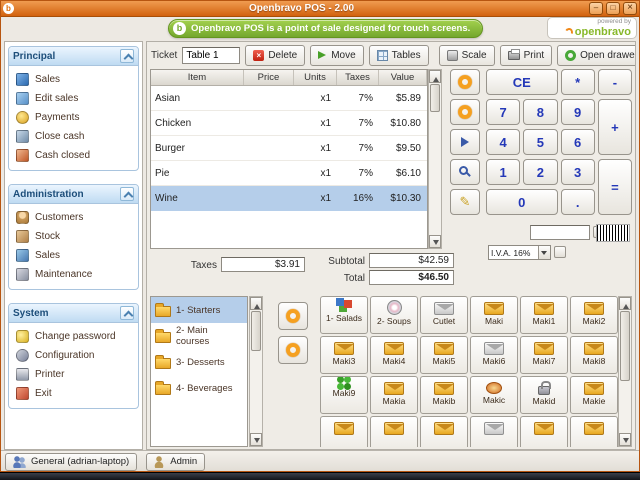 The width and height of the screenshot is (640, 480). I want to click on key-decimal: ., so click(577, 202).